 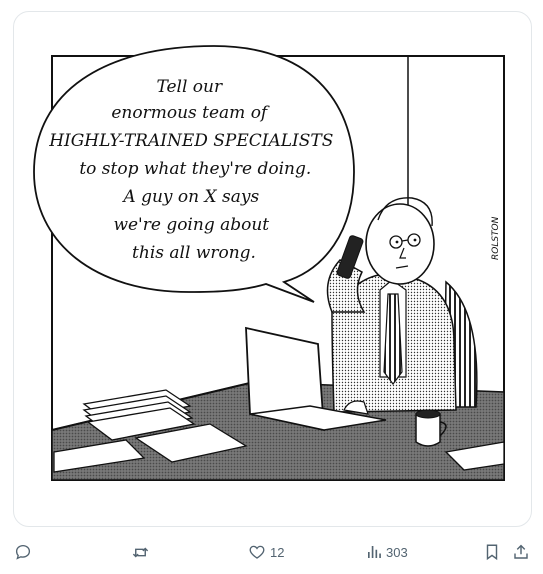 I want to click on reply-button, so click(x=23, y=552).